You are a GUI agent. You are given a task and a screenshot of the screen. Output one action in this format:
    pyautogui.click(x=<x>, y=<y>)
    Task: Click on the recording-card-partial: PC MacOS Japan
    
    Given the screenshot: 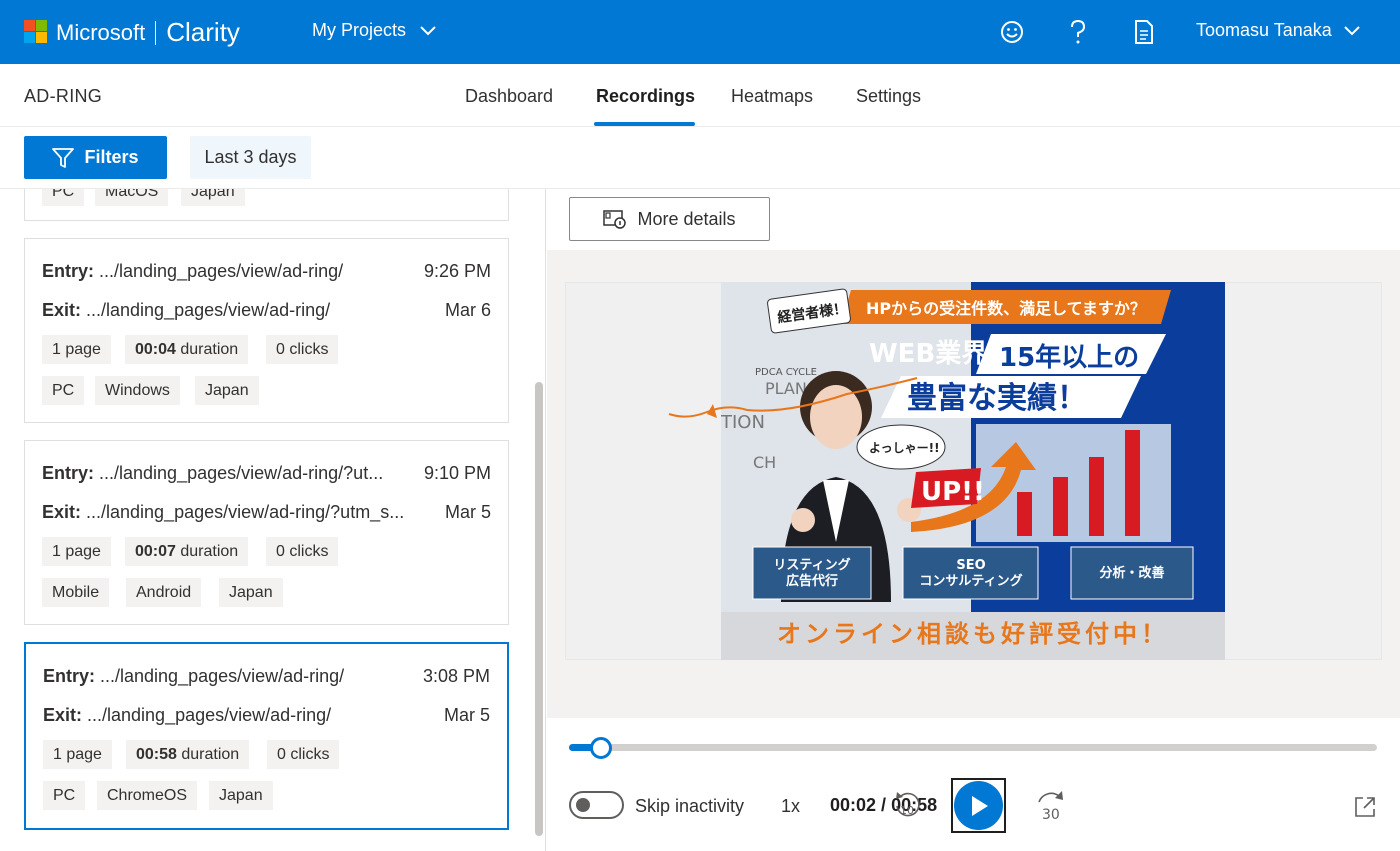 What is the action you would take?
    pyautogui.click(x=266, y=205)
    